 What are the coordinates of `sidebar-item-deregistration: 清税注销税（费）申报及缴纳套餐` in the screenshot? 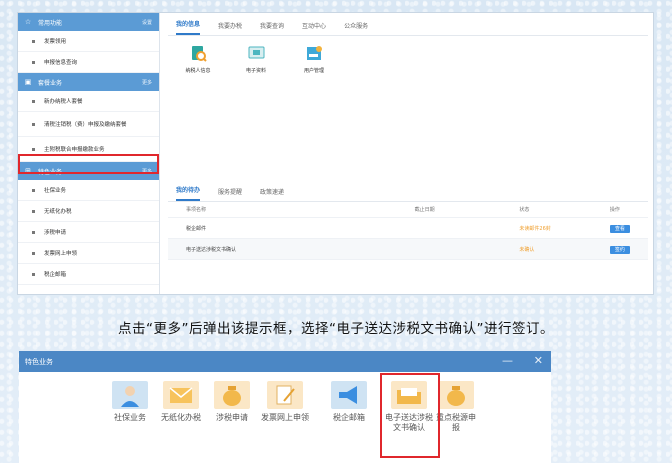 It's located at (88, 124).